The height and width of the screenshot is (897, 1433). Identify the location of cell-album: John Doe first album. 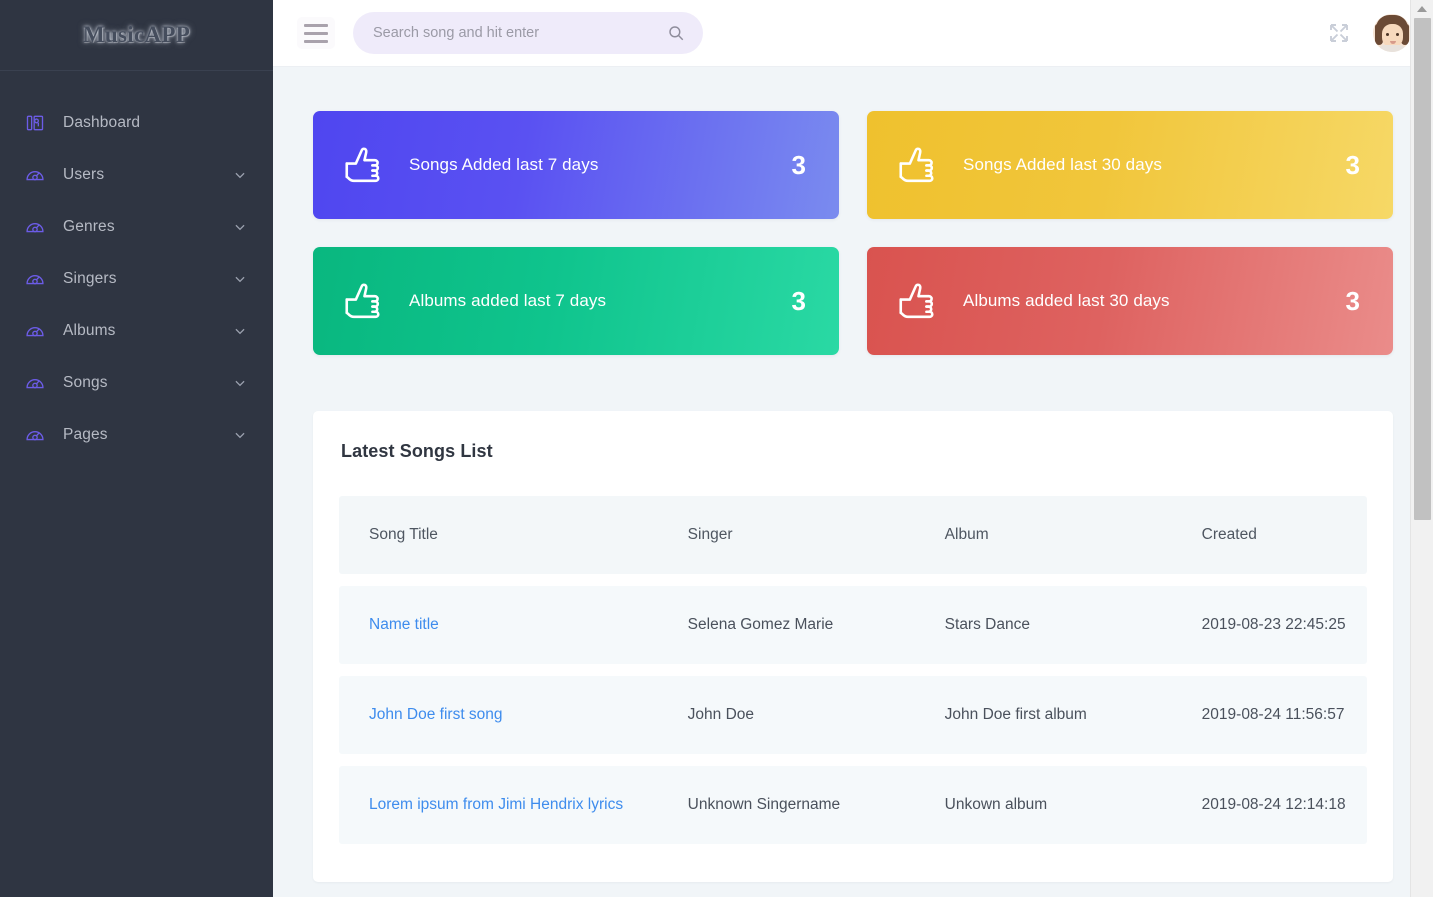
(1043, 715).